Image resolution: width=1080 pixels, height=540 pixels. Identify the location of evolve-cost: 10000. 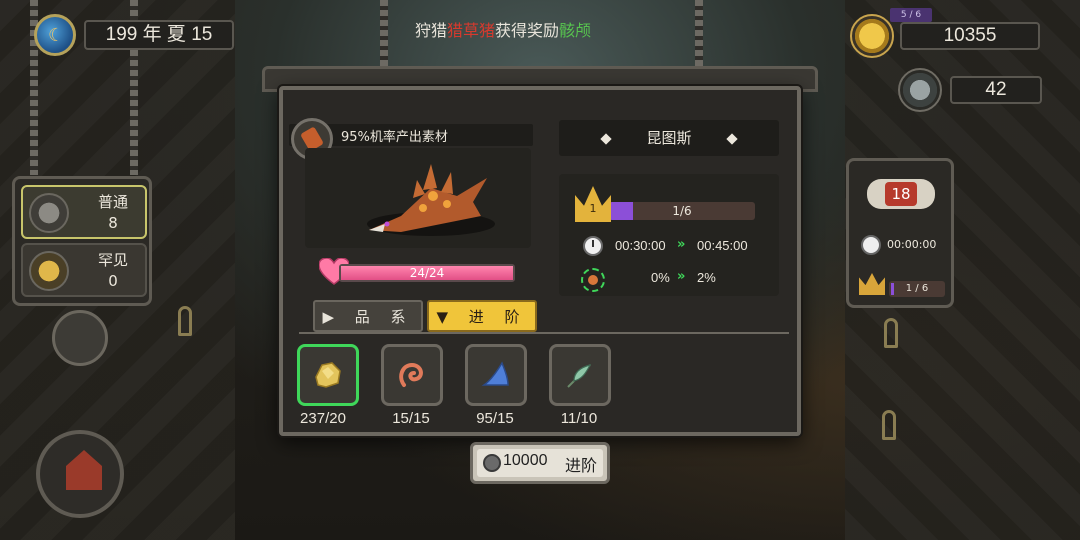
(525, 460).